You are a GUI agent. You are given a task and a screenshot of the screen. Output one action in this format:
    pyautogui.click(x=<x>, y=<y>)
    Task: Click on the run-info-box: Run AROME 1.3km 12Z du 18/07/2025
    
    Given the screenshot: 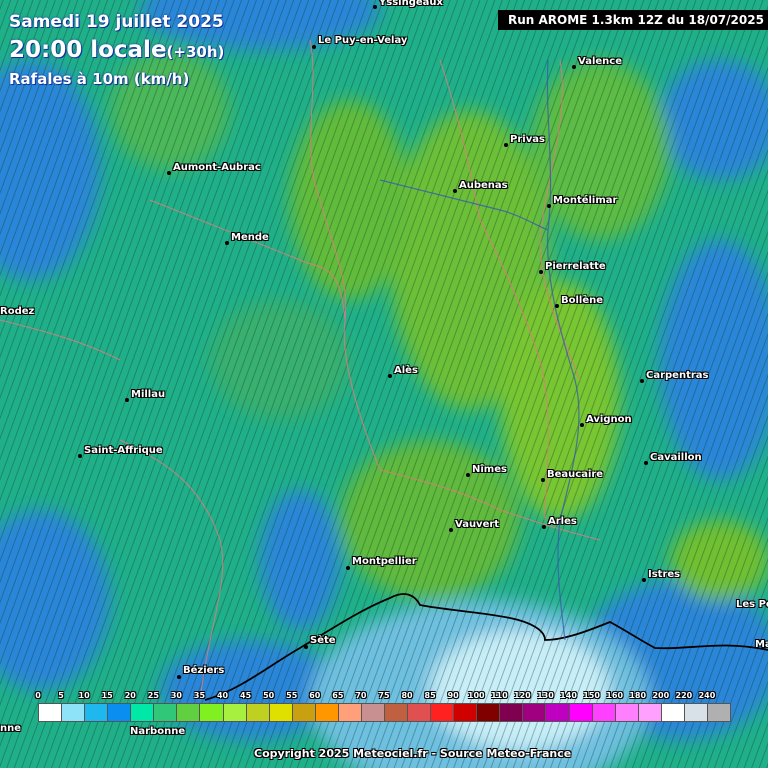 What is the action you would take?
    pyautogui.click(x=633, y=20)
    